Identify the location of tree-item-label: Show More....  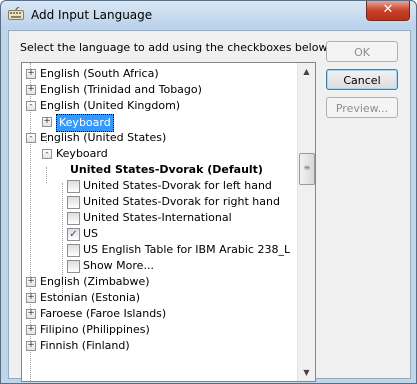
(118, 265).